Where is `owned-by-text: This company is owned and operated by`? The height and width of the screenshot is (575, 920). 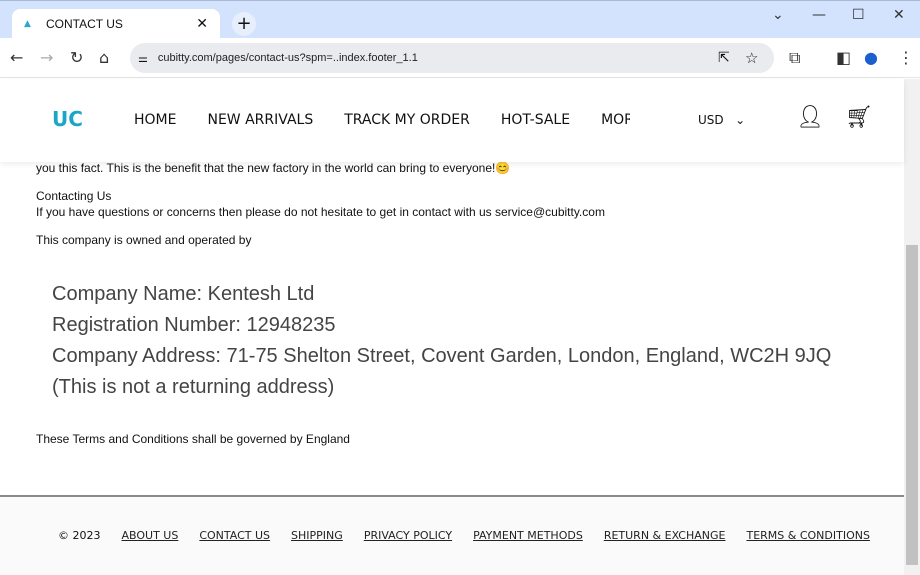
owned-by-text: This company is owned and operated by is located at coordinates (144, 240).